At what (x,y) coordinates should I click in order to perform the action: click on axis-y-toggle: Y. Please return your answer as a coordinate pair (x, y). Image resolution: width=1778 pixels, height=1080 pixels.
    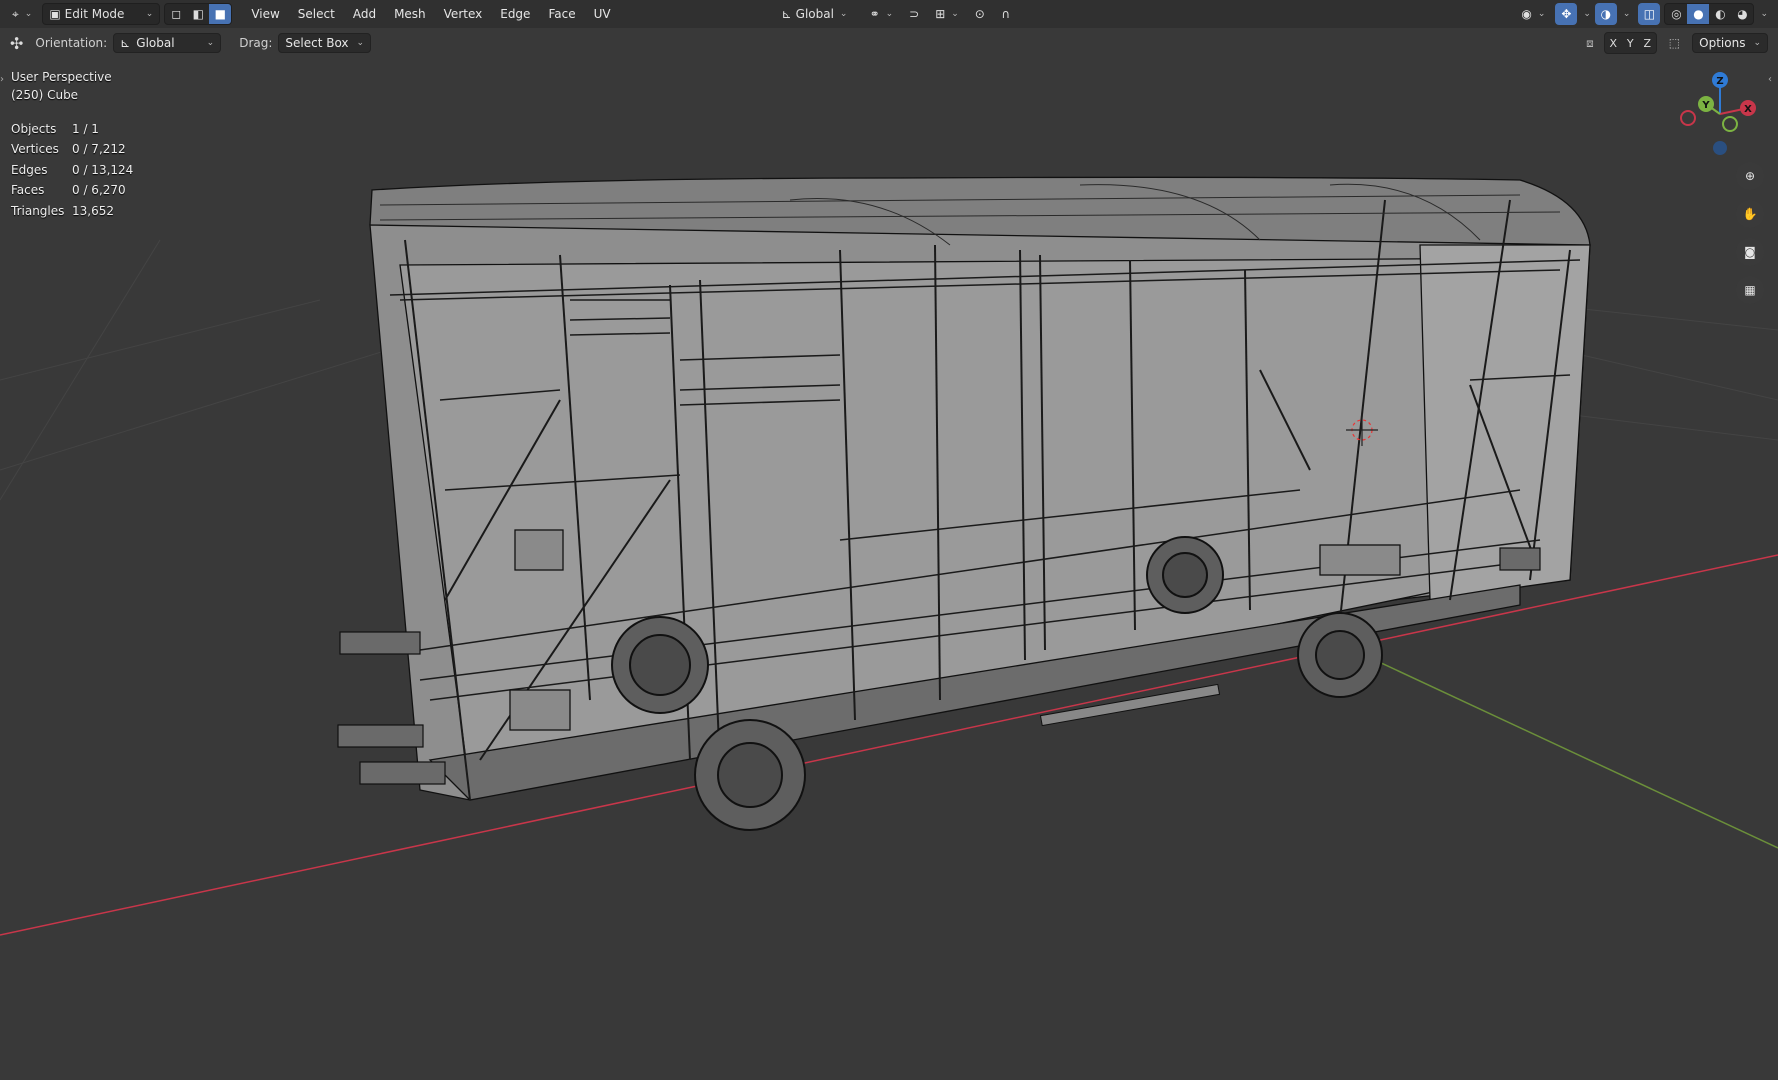
    Looking at the image, I should click on (1630, 43).